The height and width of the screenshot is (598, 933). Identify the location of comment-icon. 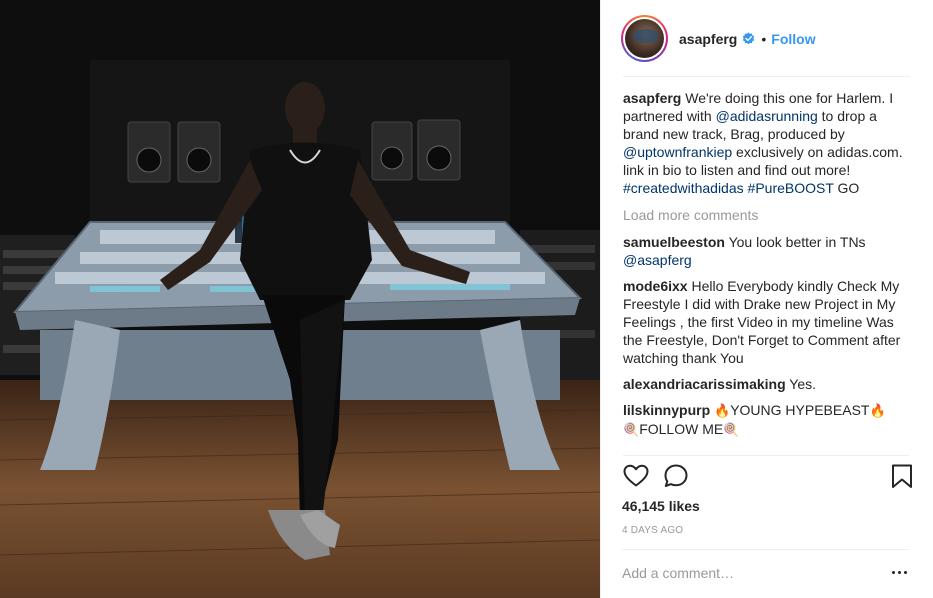
(676, 476).